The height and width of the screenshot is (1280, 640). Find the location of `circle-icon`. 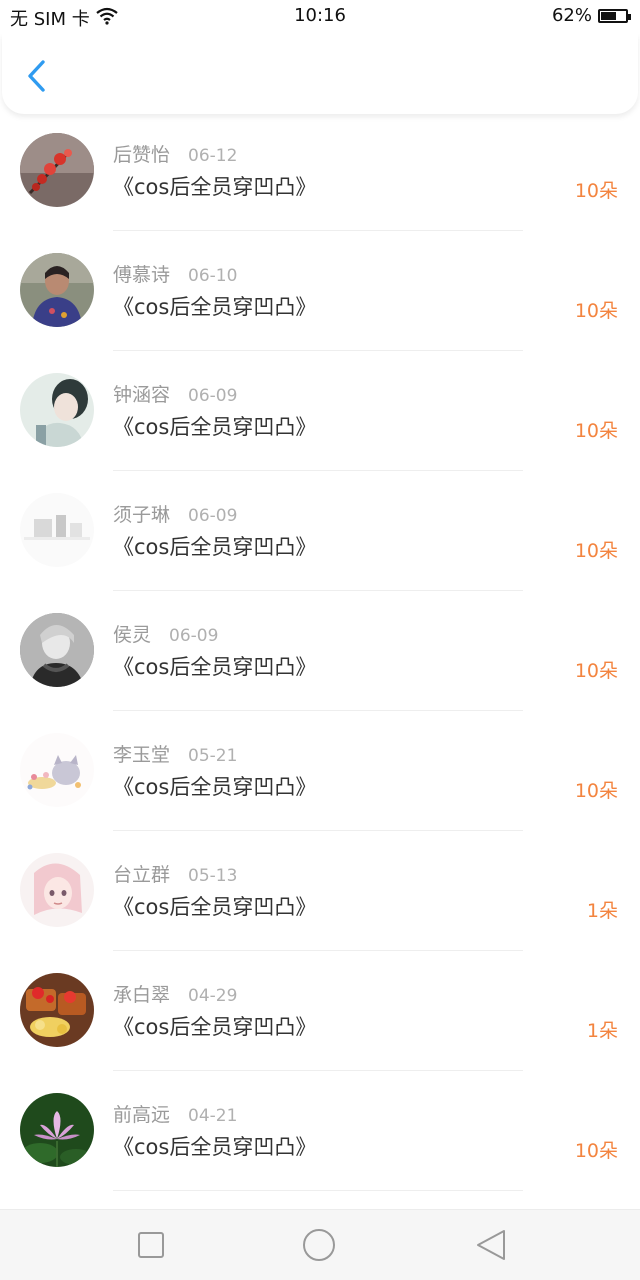

circle-icon is located at coordinates (319, 1245).